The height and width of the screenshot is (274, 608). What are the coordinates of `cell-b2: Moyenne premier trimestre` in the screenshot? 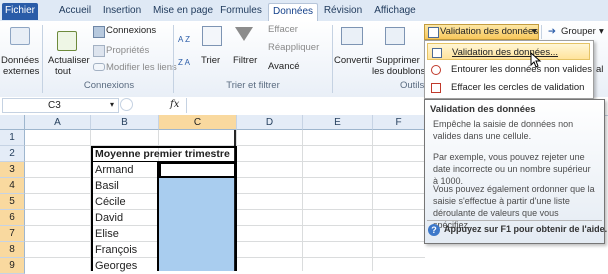 It's located at (162, 154).